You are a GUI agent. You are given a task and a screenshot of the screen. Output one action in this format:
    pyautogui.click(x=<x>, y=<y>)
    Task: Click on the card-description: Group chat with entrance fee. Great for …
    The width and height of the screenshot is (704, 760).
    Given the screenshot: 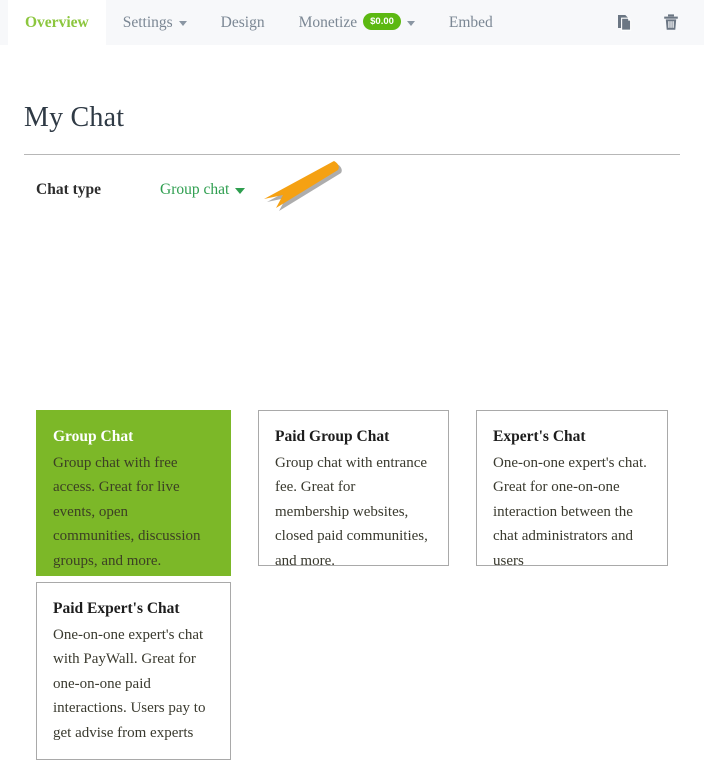 What is the action you would take?
    pyautogui.click(x=351, y=511)
    